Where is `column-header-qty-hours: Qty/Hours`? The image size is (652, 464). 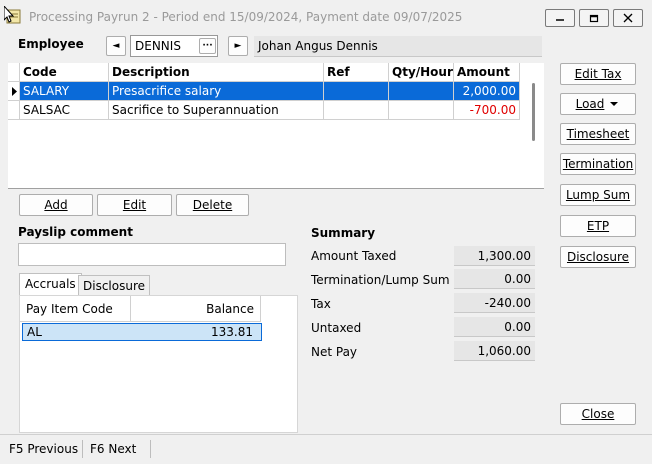
column-header-qty-hours: Qty/Hours is located at coordinates (421, 72).